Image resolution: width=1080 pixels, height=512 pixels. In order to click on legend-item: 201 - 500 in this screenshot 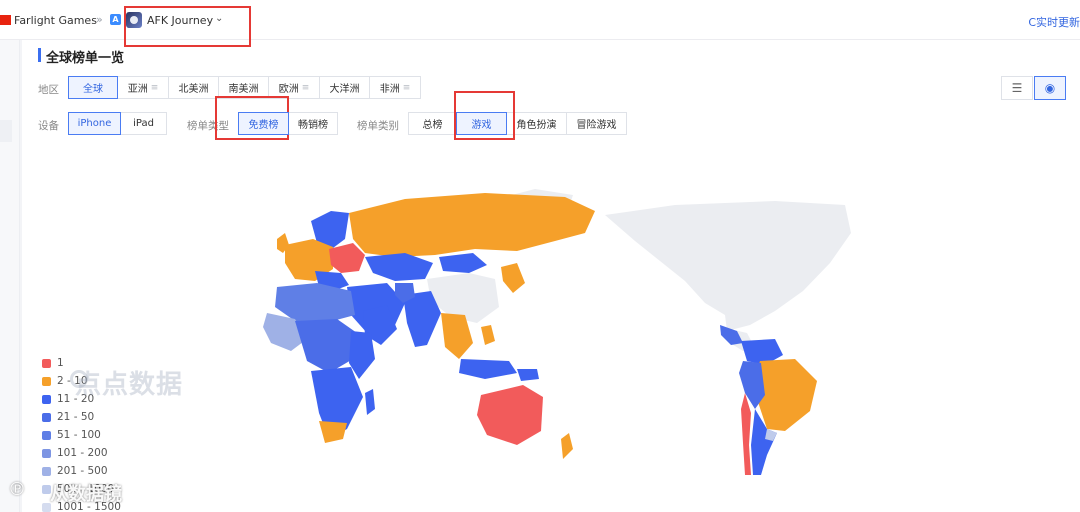, I will do `click(81, 471)`.